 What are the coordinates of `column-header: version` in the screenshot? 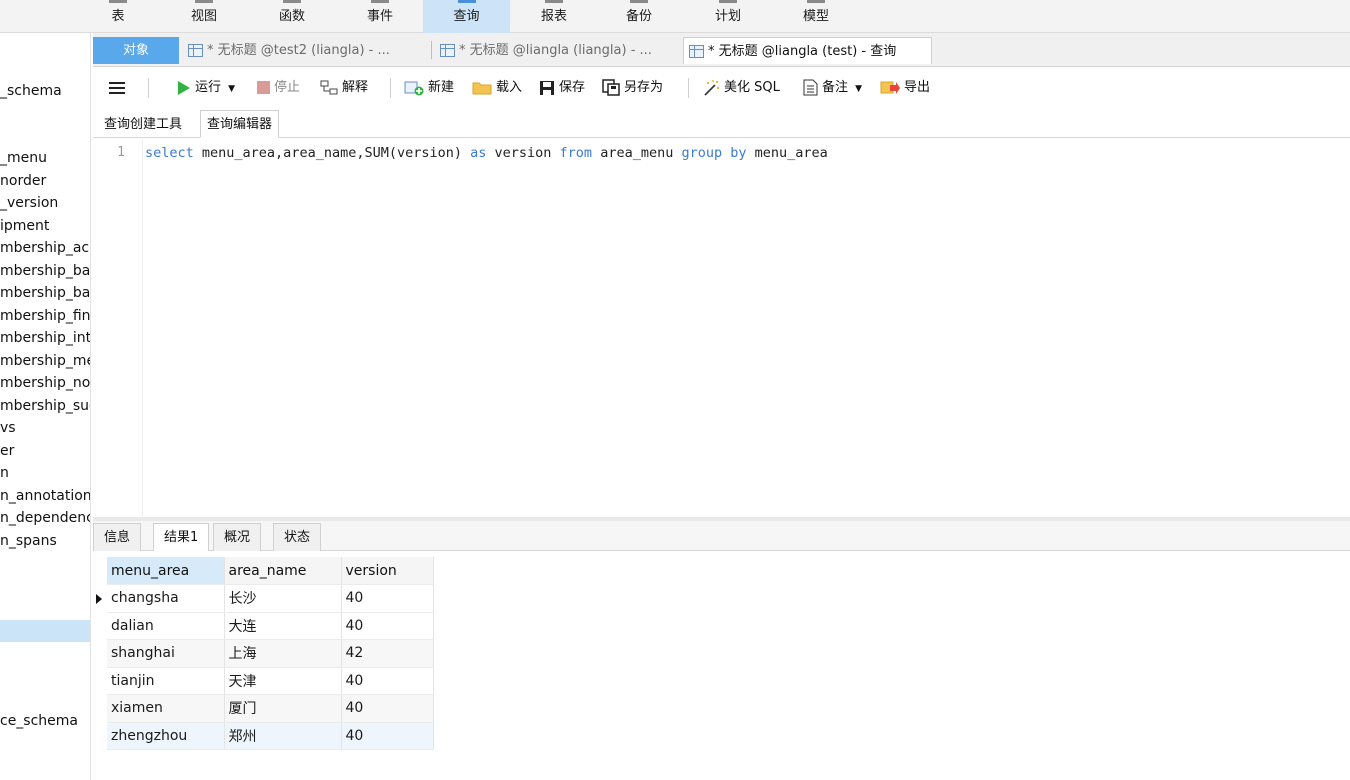 It's located at (387, 571).